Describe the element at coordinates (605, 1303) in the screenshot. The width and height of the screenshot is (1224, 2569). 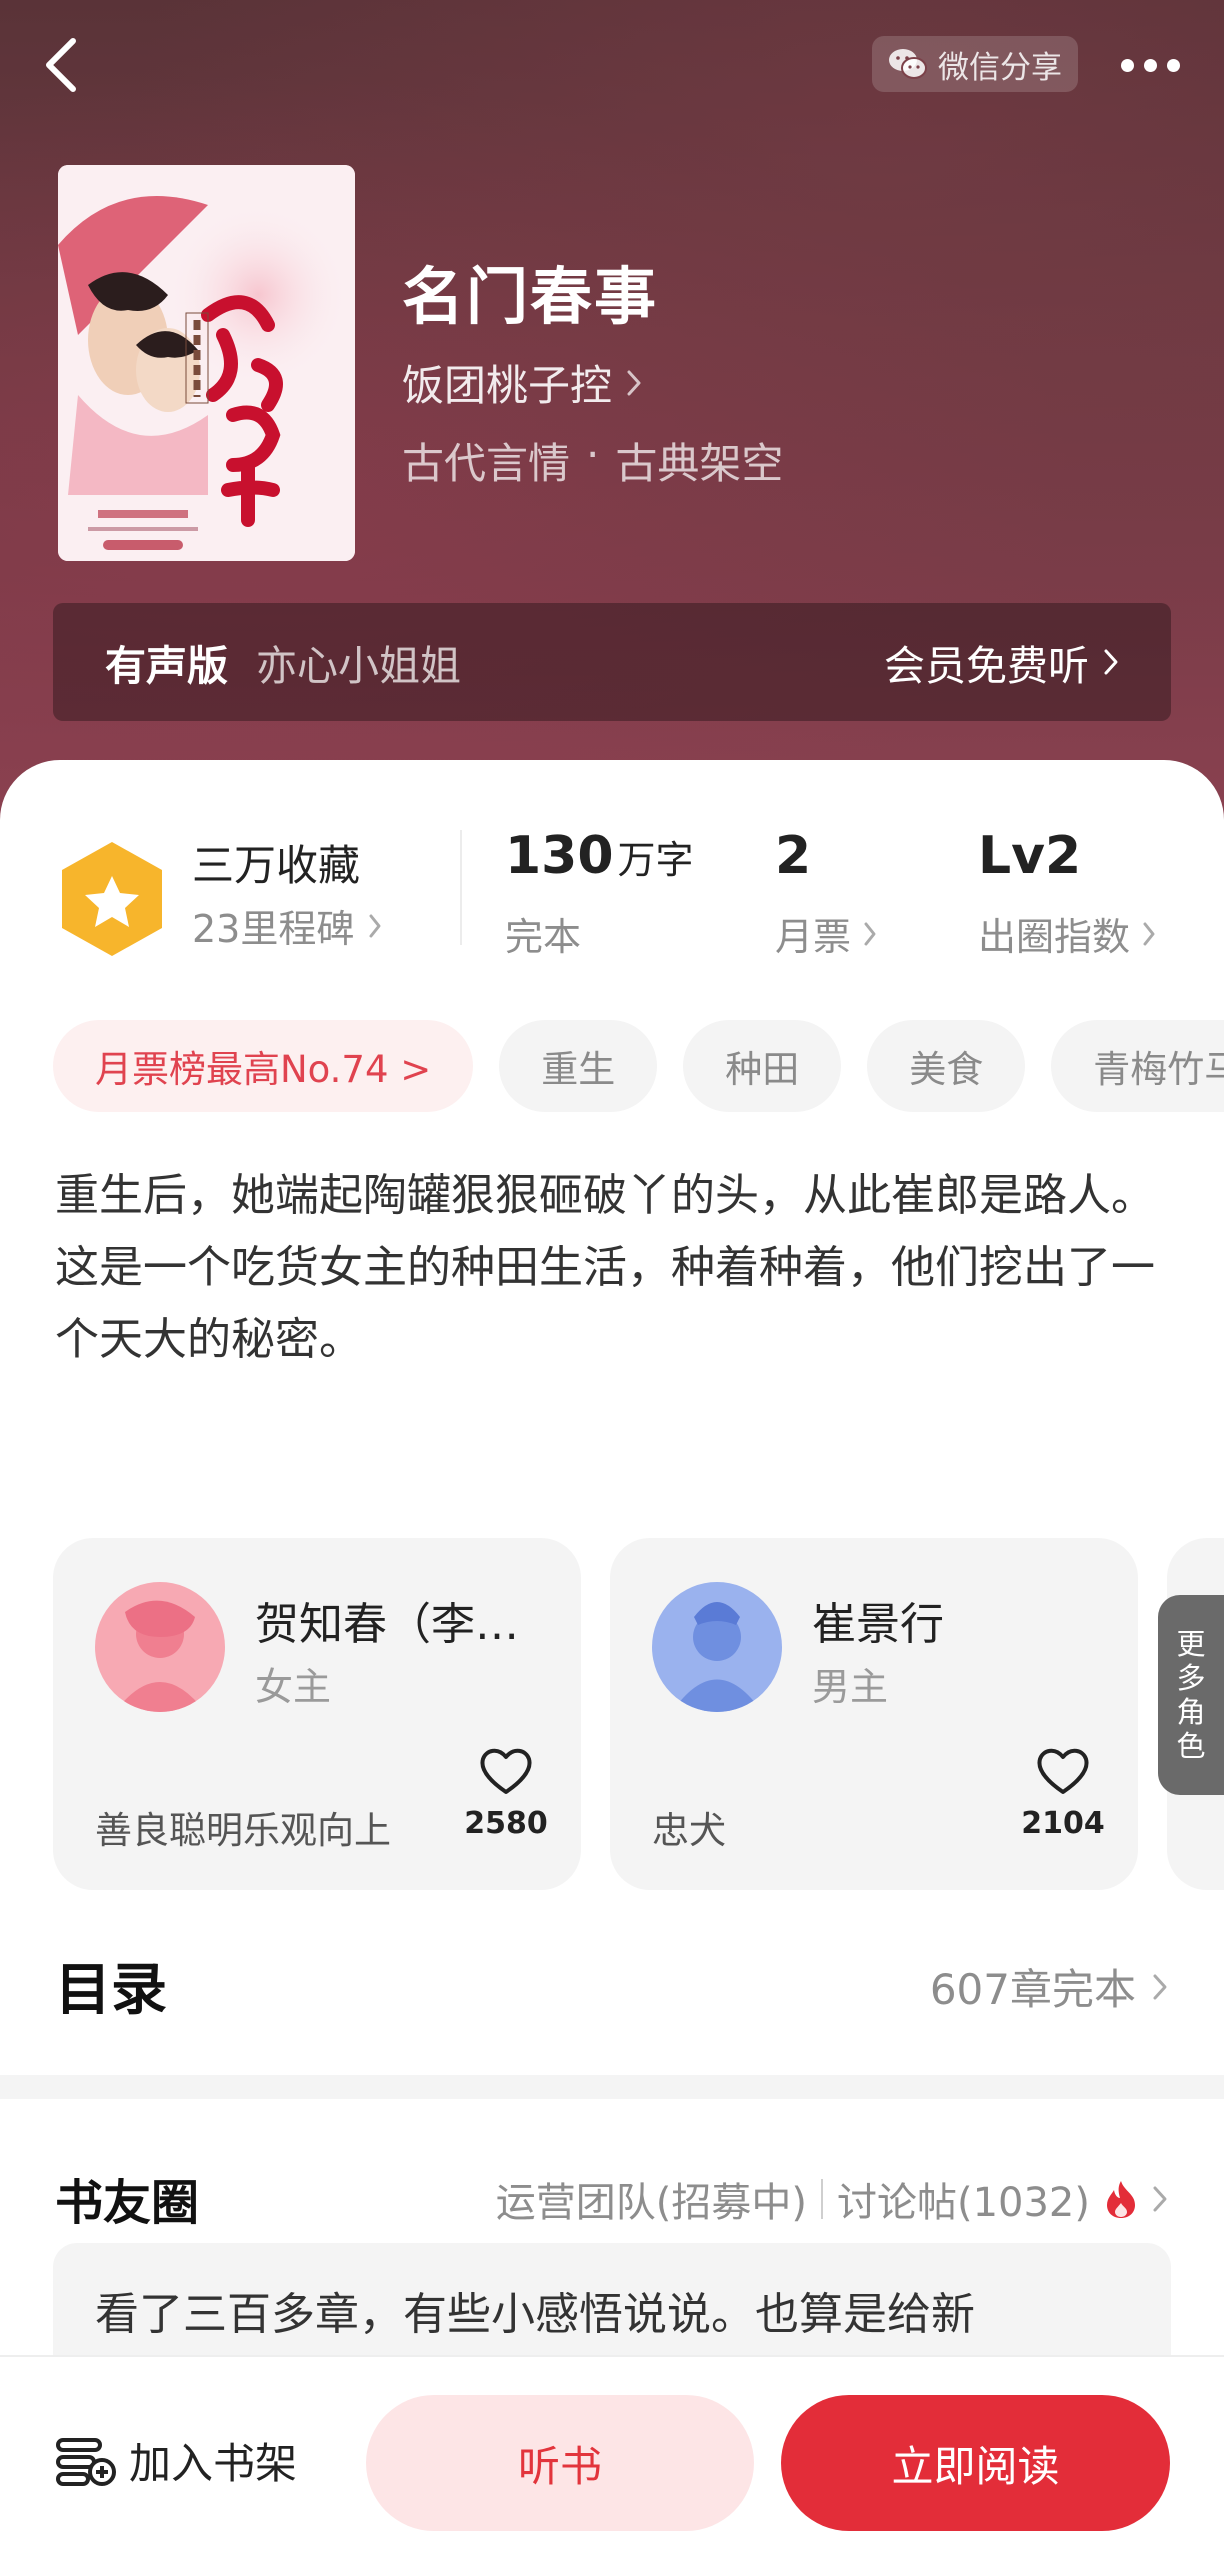
I see `synopsis-line: 这是一个吃货女主的种田生活，种着种着，他们挖出了一个天大的秘密。` at that location.